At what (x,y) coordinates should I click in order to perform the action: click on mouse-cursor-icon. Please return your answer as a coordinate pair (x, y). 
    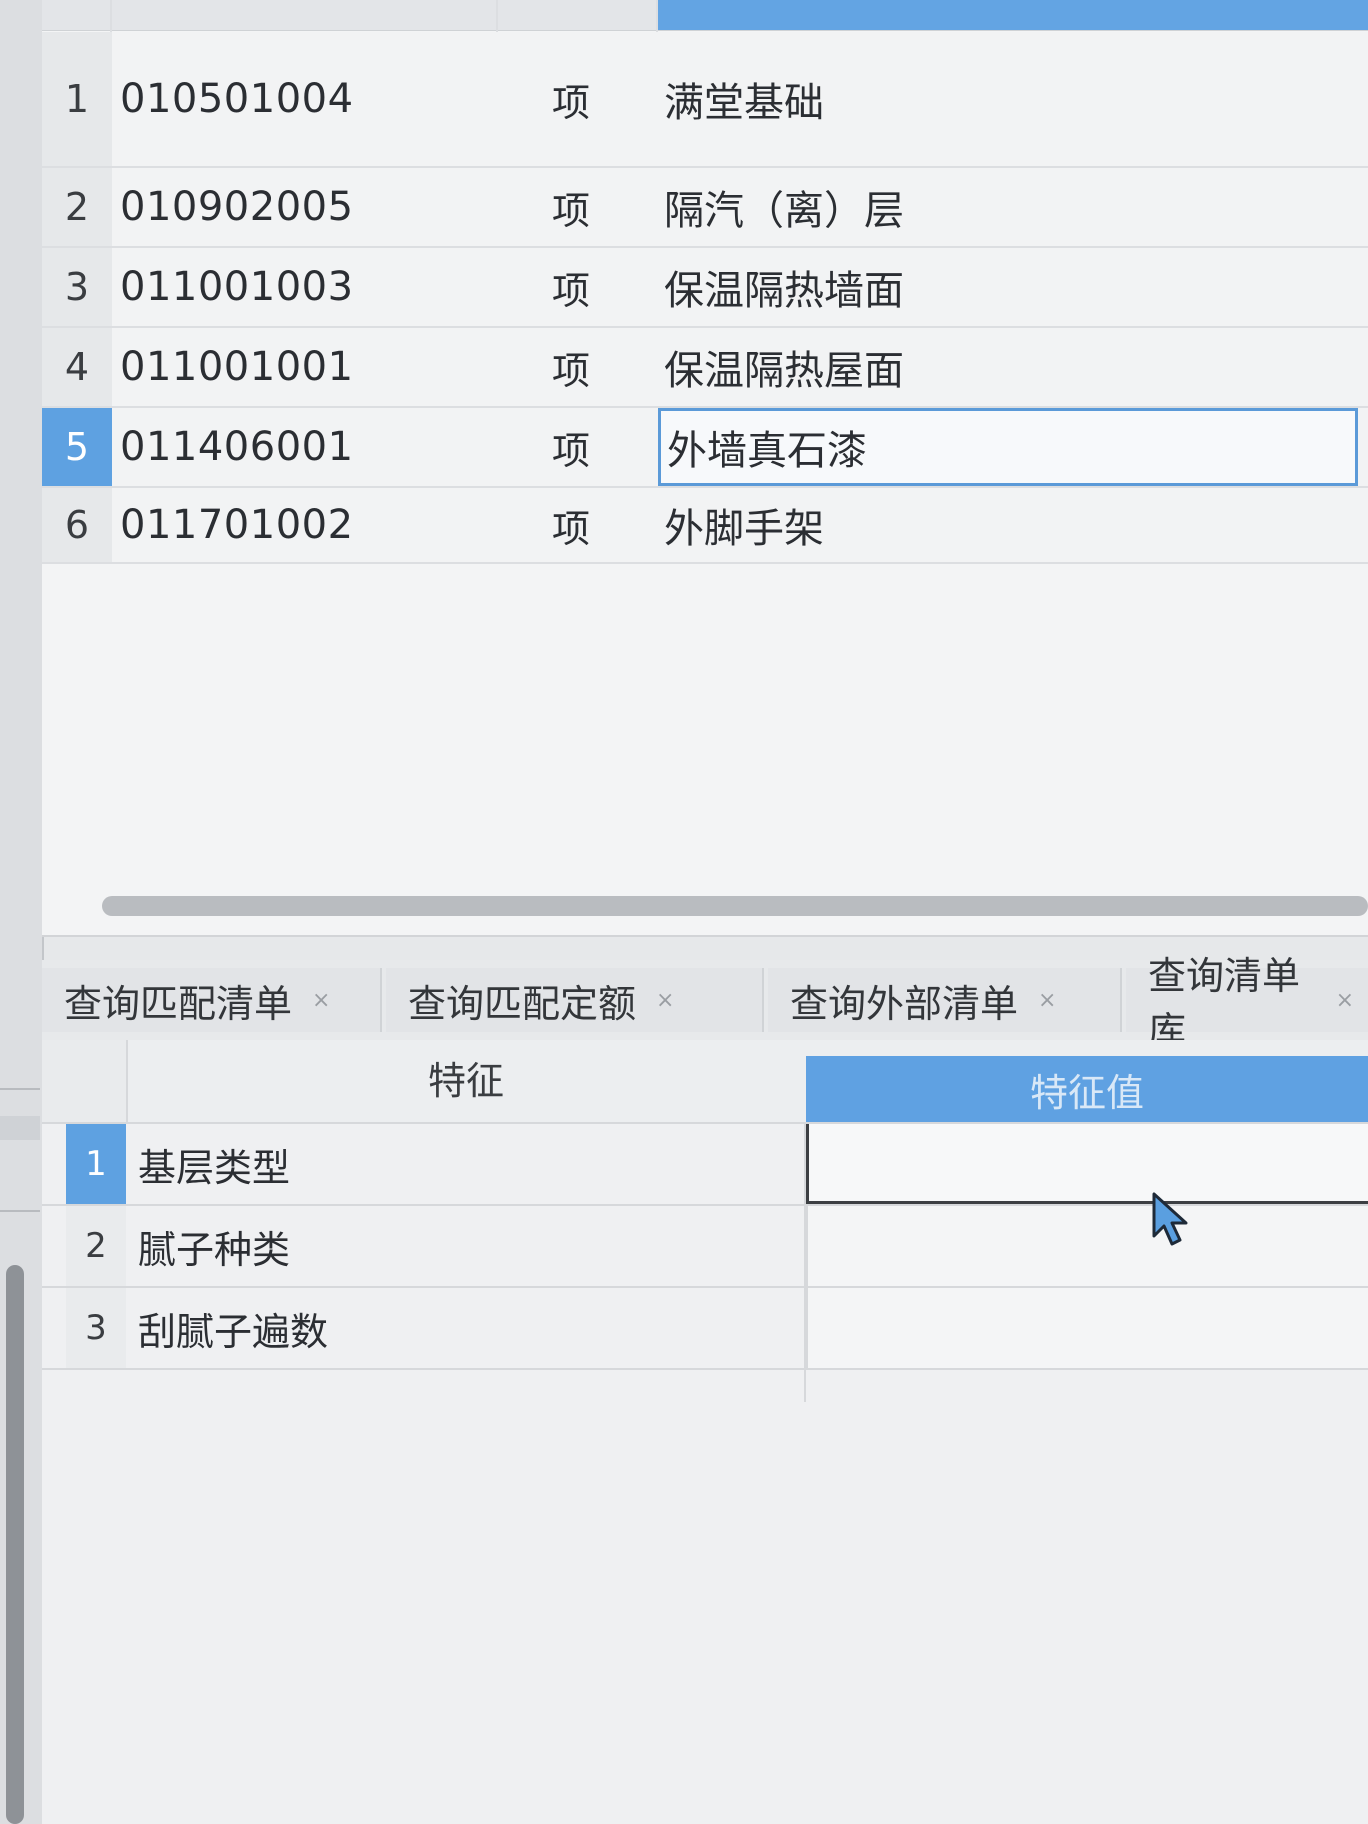
    Looking at the image, I should click on (1170, 1219).